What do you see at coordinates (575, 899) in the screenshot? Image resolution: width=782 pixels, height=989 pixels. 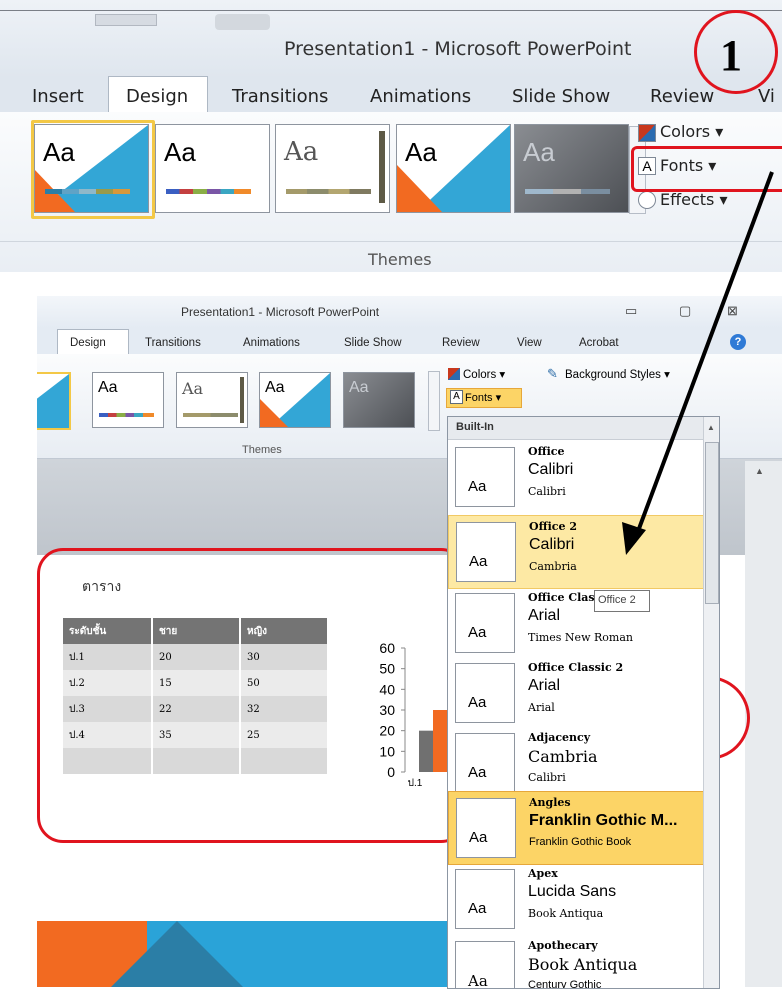 I see `font-item-apex: Aa Apex Lucida Sans Book Antiqua` at bounding box center [575, 899].